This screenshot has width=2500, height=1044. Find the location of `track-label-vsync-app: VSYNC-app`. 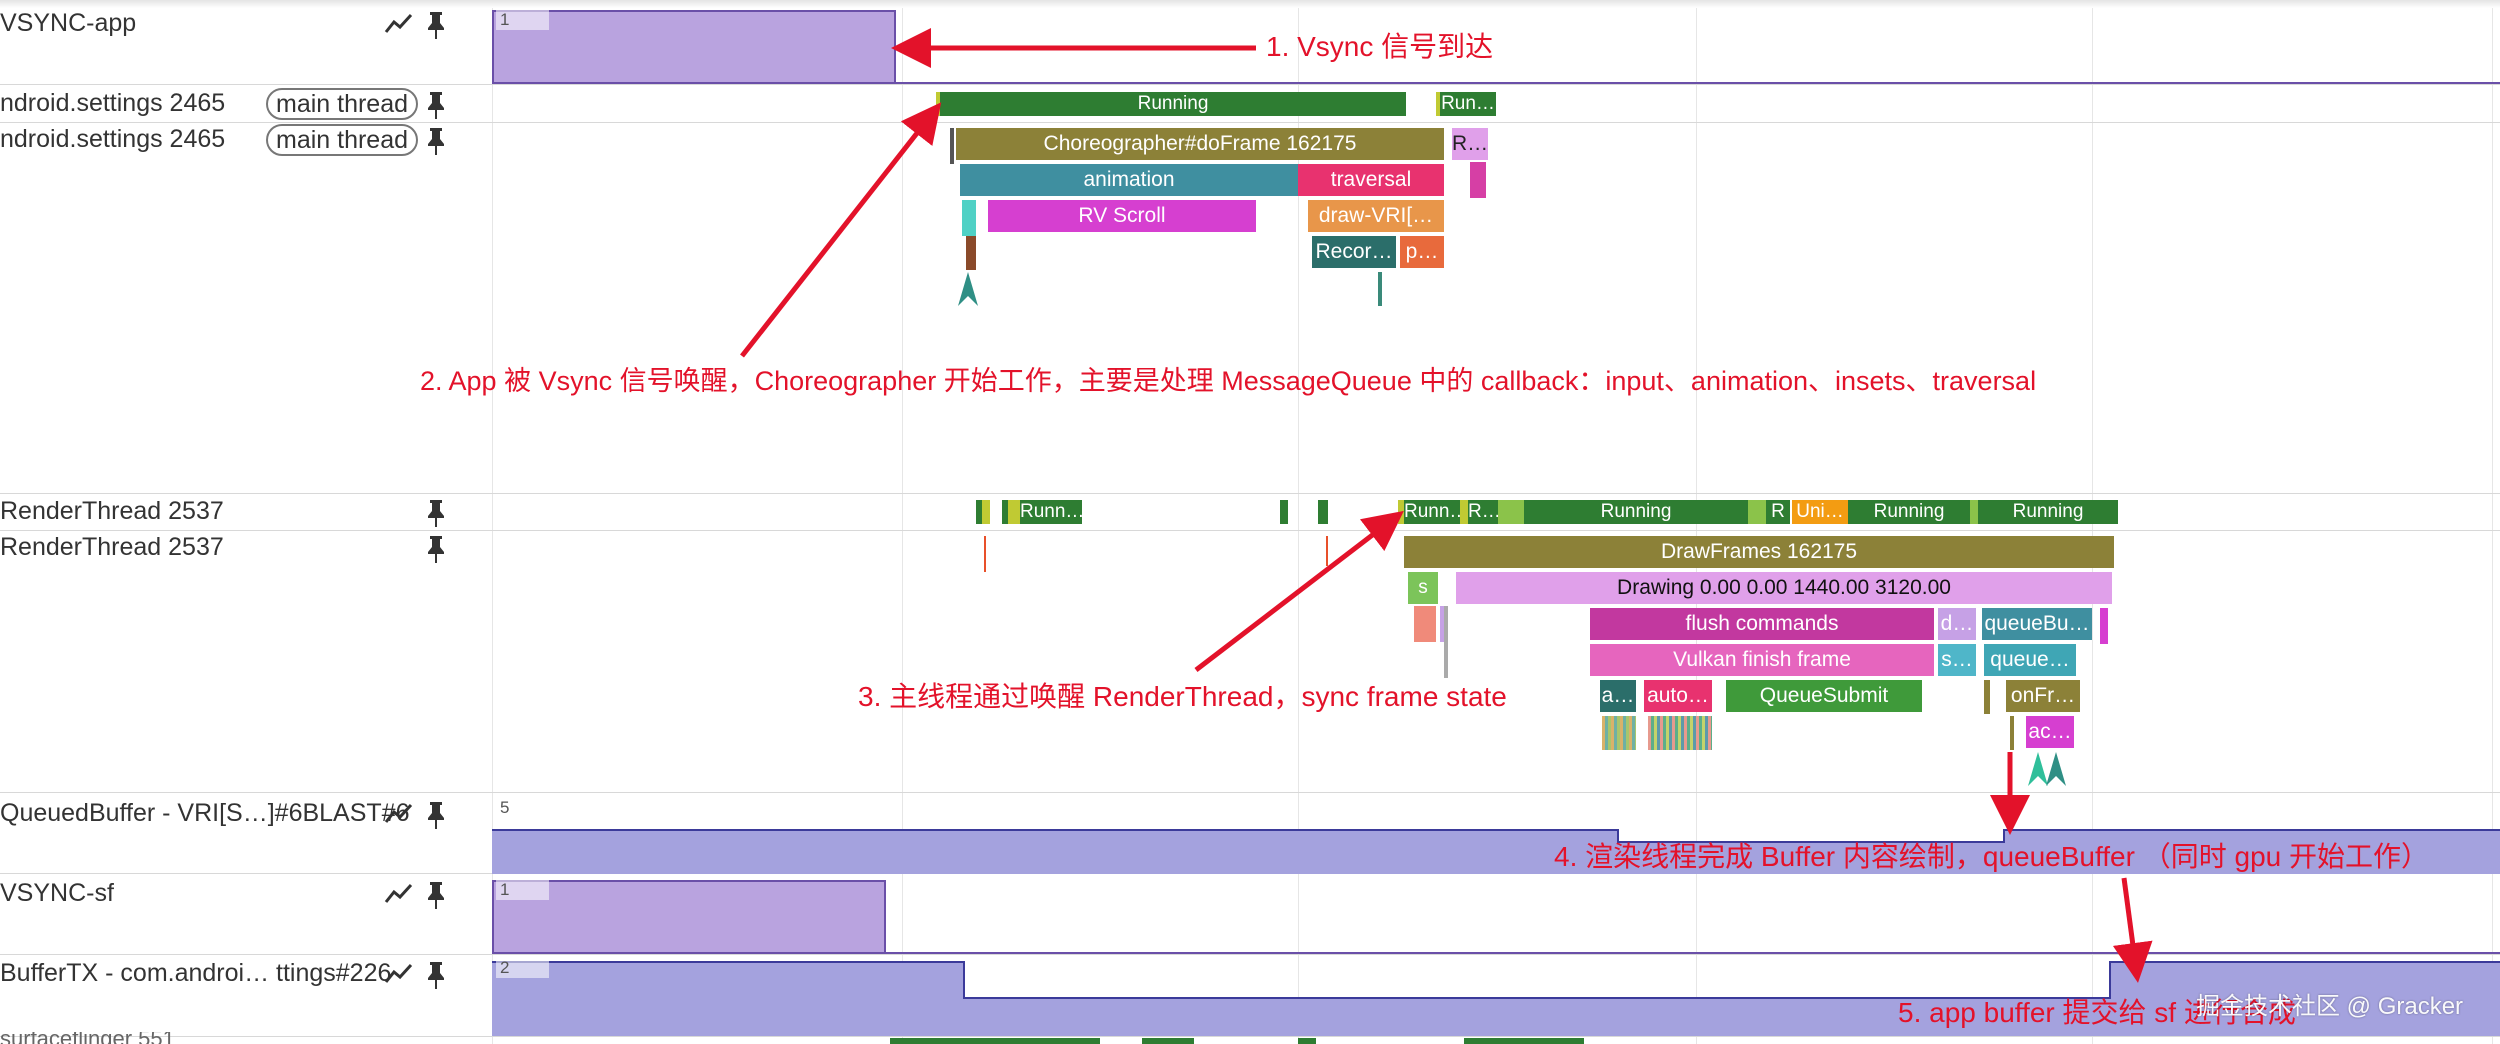

track-label-vsync-app: VSYNC-app is located at coordinates (68, 23).